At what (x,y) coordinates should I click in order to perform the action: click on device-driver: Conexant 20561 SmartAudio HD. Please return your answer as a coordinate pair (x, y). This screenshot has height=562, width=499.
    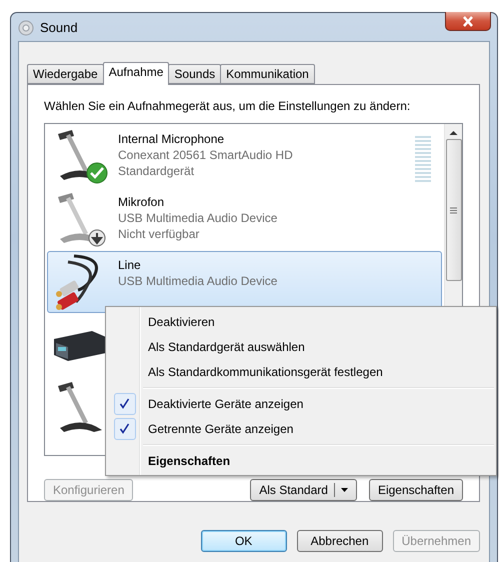
    Looking at the image, I should click on (205, 155).